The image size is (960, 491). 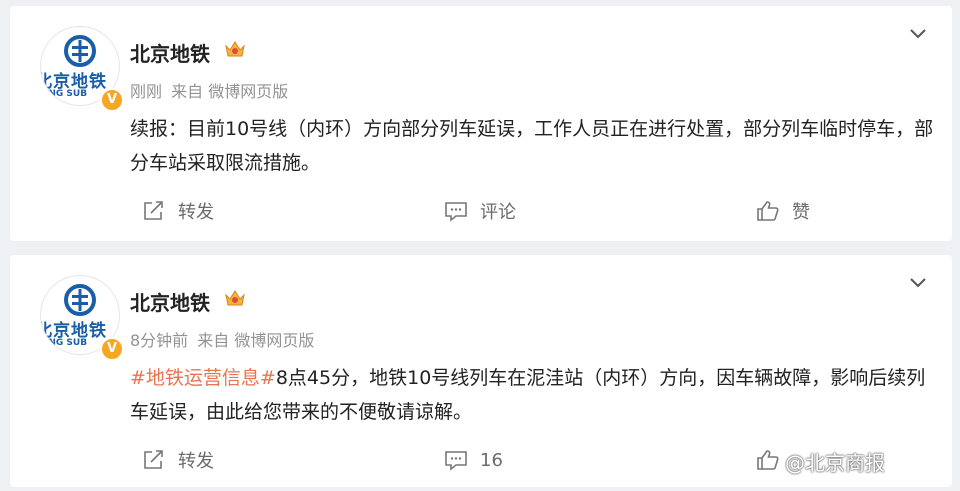 I want to click on post-meta: 8分钟前 来自 微博网页版, so click(x=224, y=339).